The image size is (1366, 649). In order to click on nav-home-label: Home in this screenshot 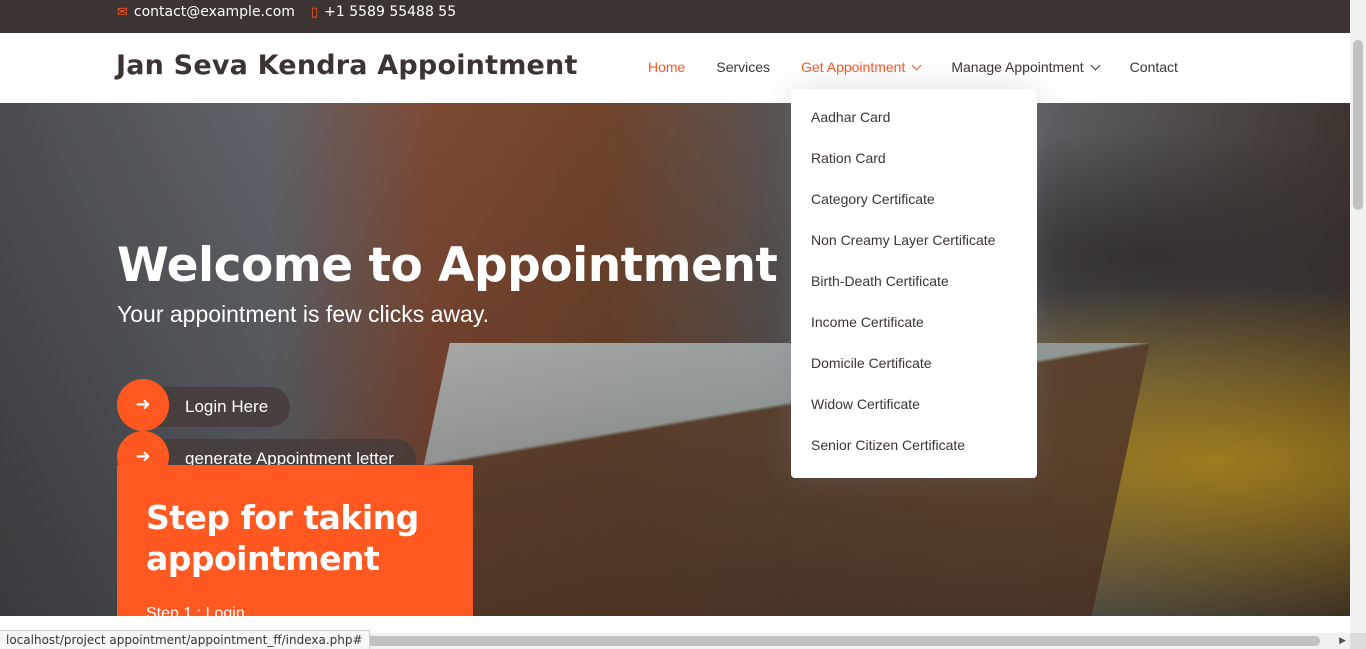, I will do `click(667, 67)`.